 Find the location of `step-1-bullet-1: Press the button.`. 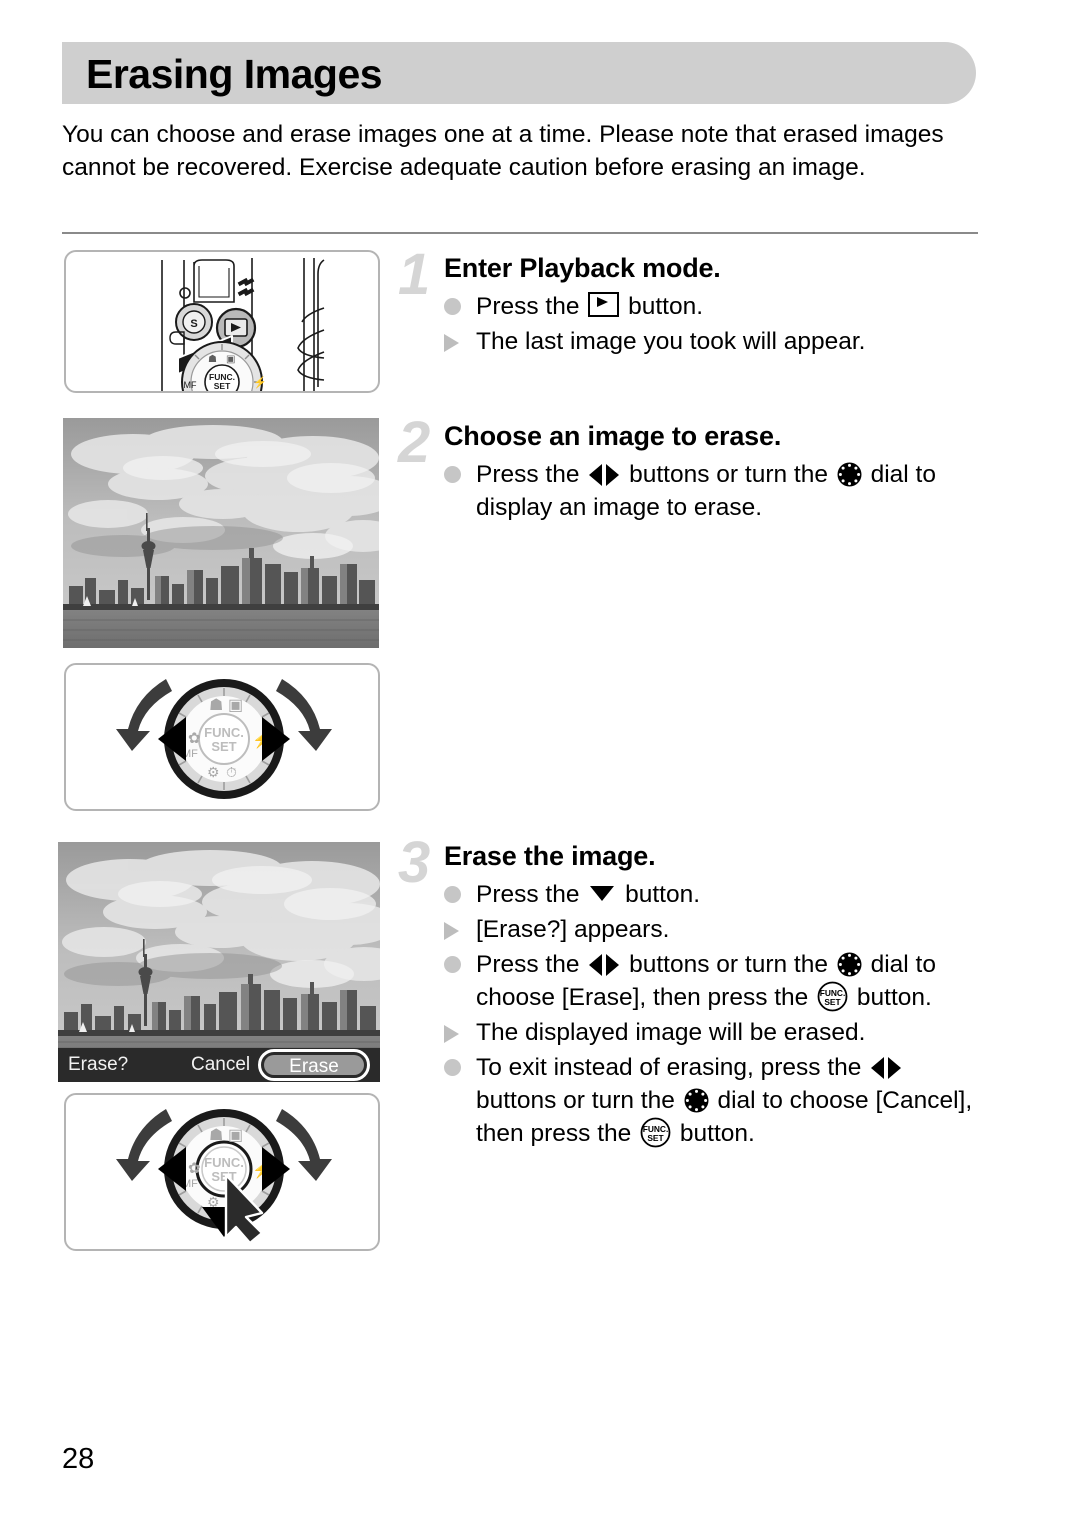

step-1-bullet-1: Press the button. is located at coordinates (716, 306).